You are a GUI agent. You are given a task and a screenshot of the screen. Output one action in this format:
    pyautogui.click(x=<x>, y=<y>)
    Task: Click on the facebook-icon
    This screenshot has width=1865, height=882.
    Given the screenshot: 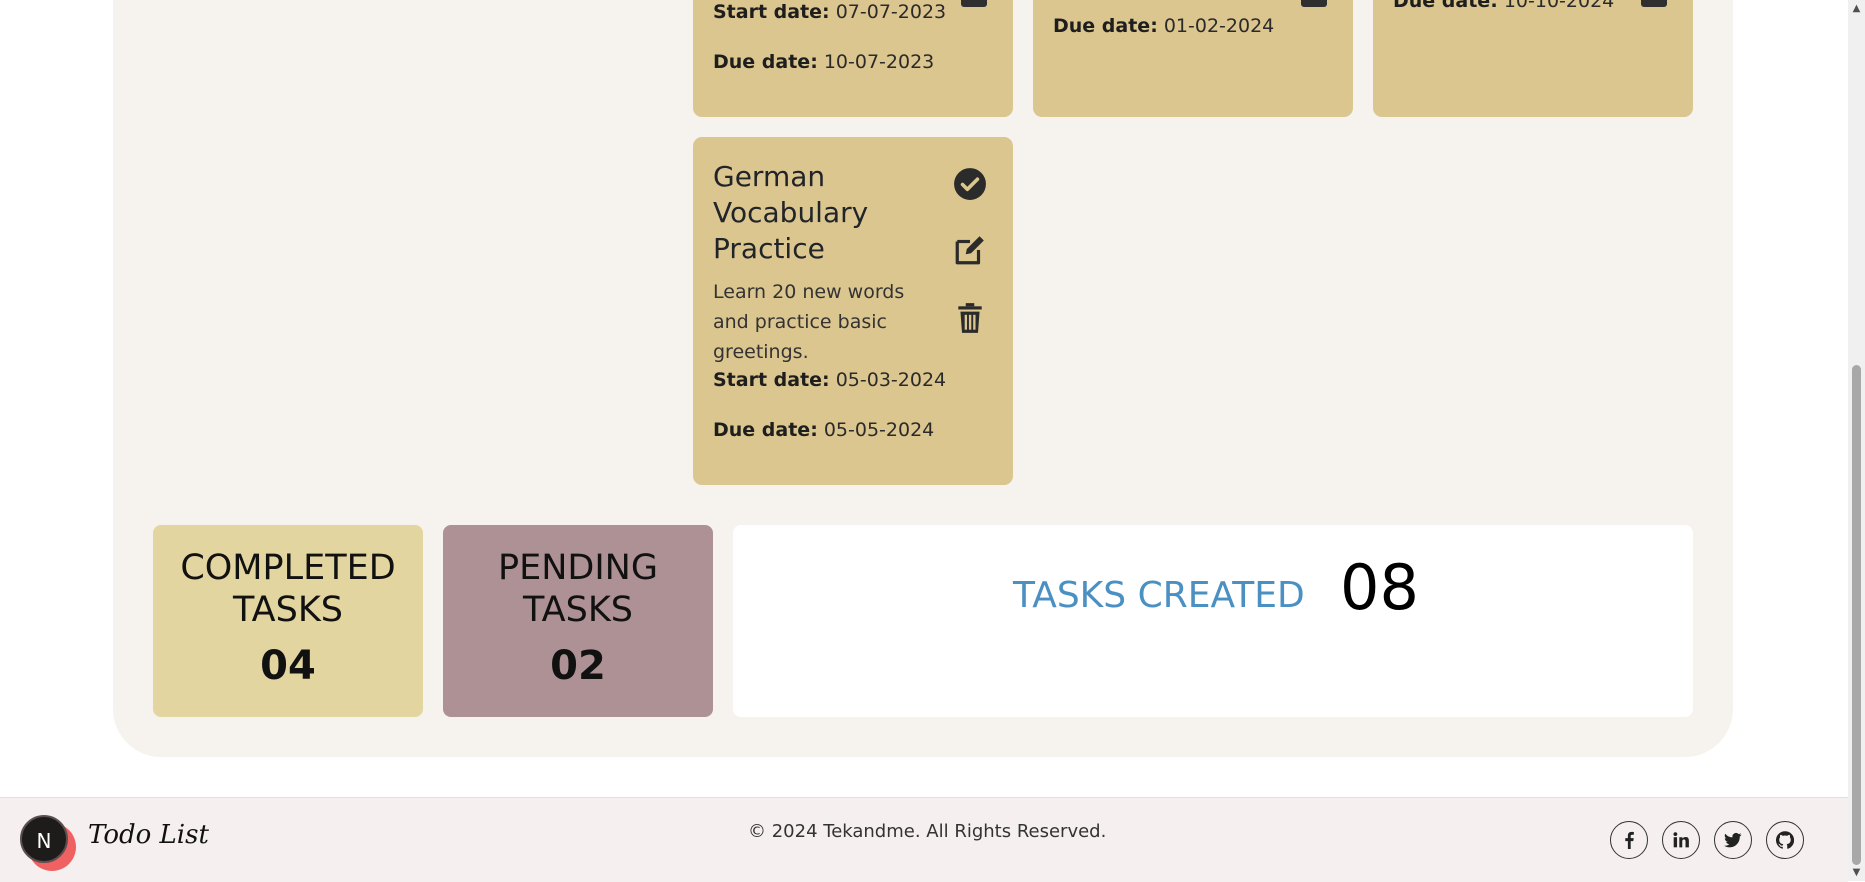 What is the action you would take?
    pyautogui.click(x=1629, y=840)
    